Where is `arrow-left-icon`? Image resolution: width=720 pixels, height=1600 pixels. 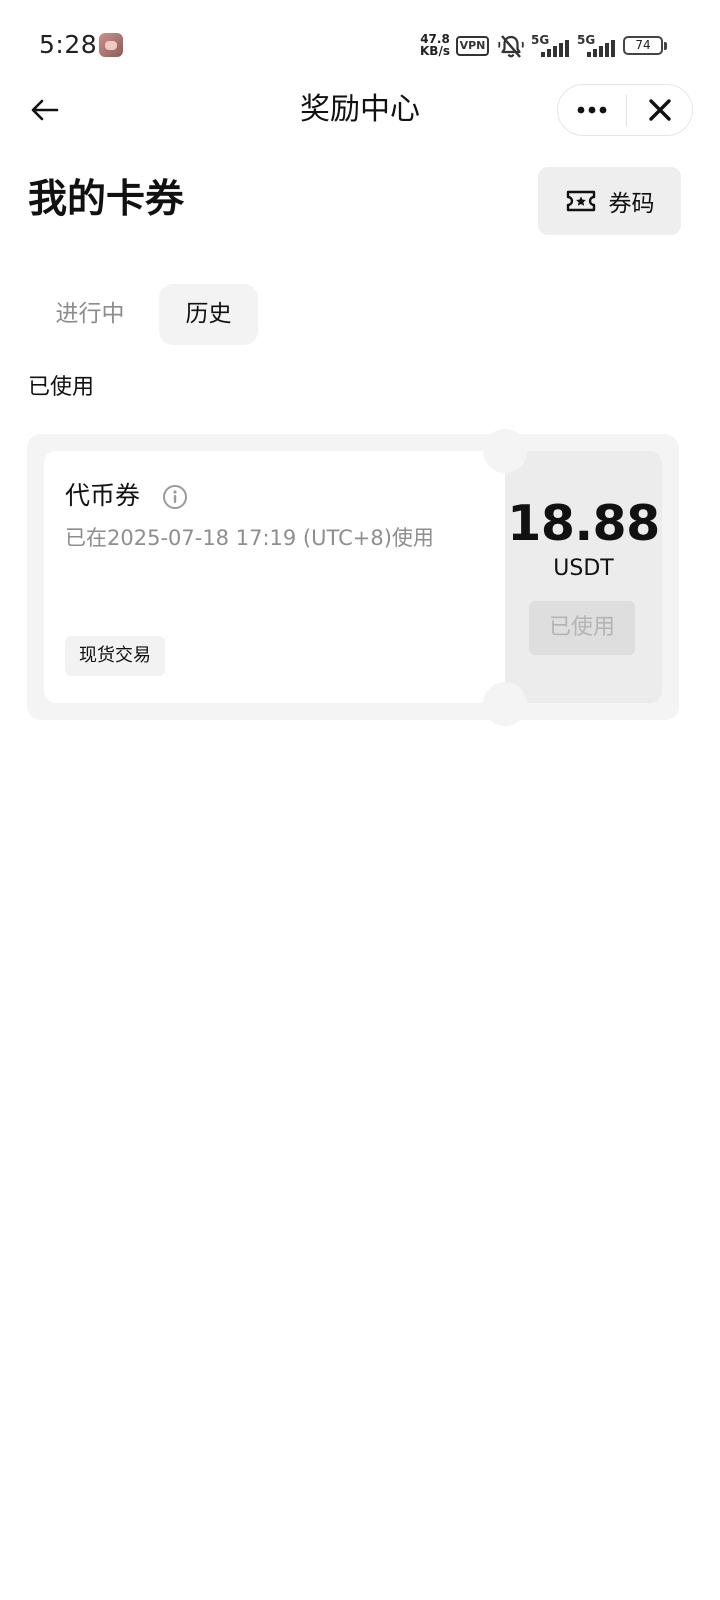 arrow-left-icon is located at coordinates (45, 110).